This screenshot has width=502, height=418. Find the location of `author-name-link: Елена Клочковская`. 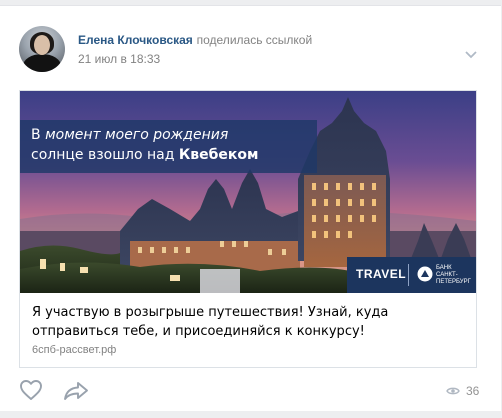

author-name-link: Елена Клочковская is located at coordinates (135, 40).